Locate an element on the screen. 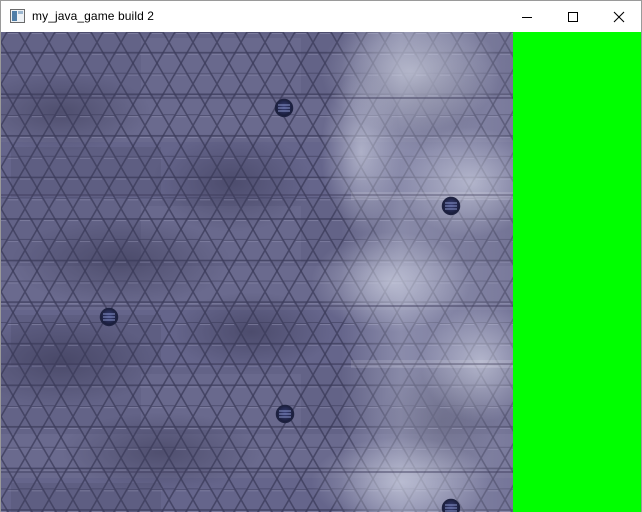 The width and height of the screenshot is (642, 512). vent-grate is located at coordinates (451, 505).